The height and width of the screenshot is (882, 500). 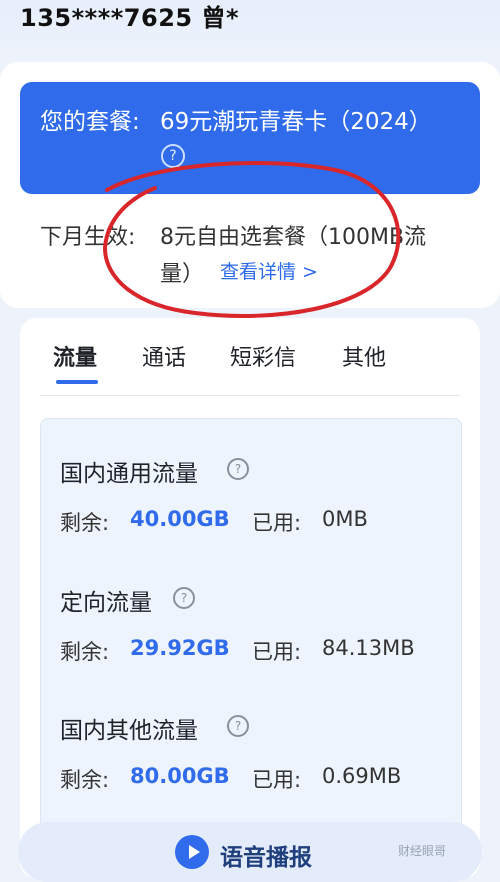 What do you see at coordinates (182, 274) in the screenshot?
I see `next-month-plan-cont: 量）` at bounding box center [182, 274].